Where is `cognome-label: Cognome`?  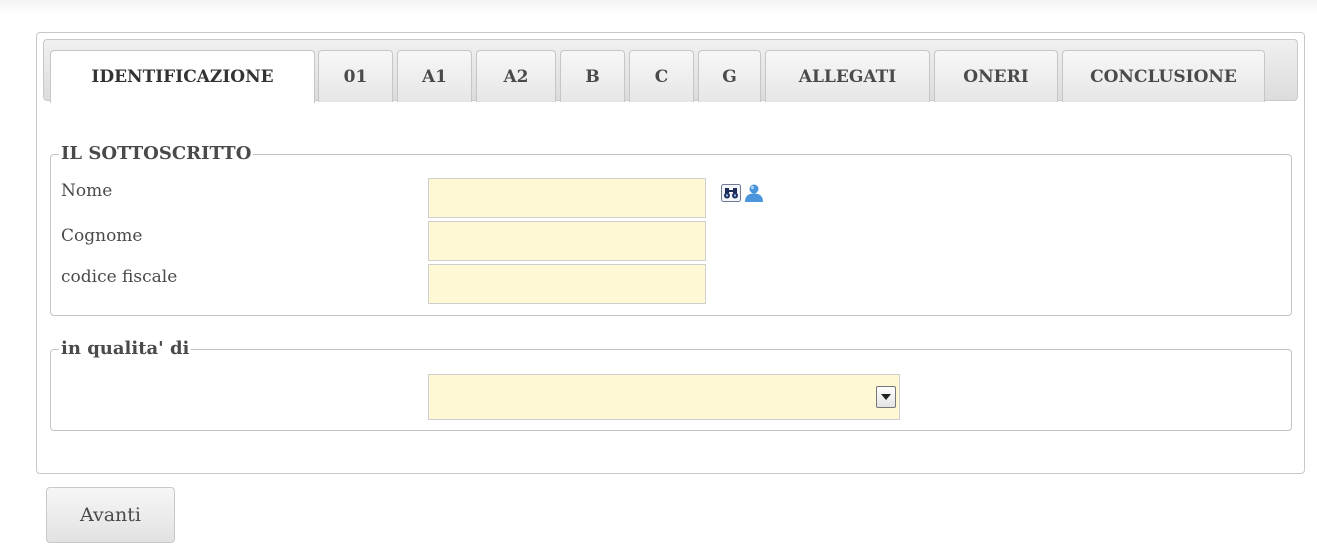 cognome-label: Cognome is located at coordinates (102, 236).